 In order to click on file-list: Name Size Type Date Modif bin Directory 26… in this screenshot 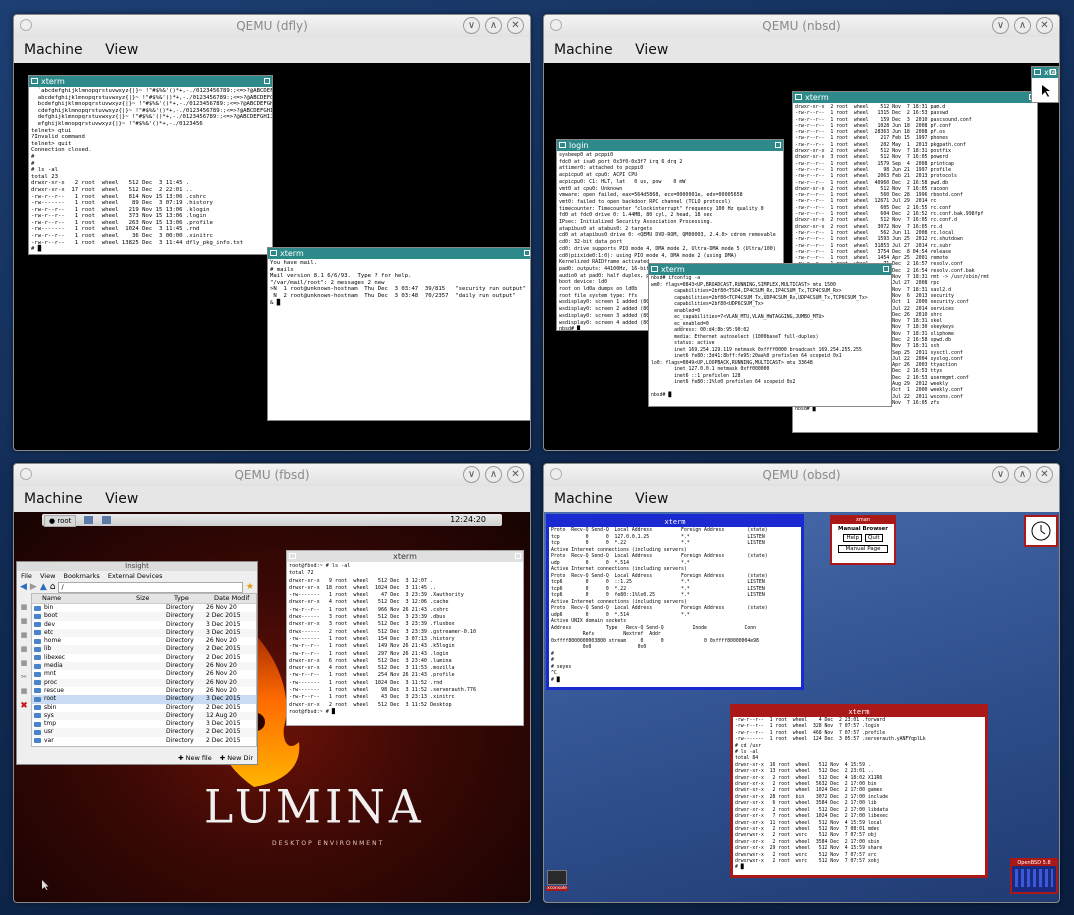, I will do `click(144, 670)`.